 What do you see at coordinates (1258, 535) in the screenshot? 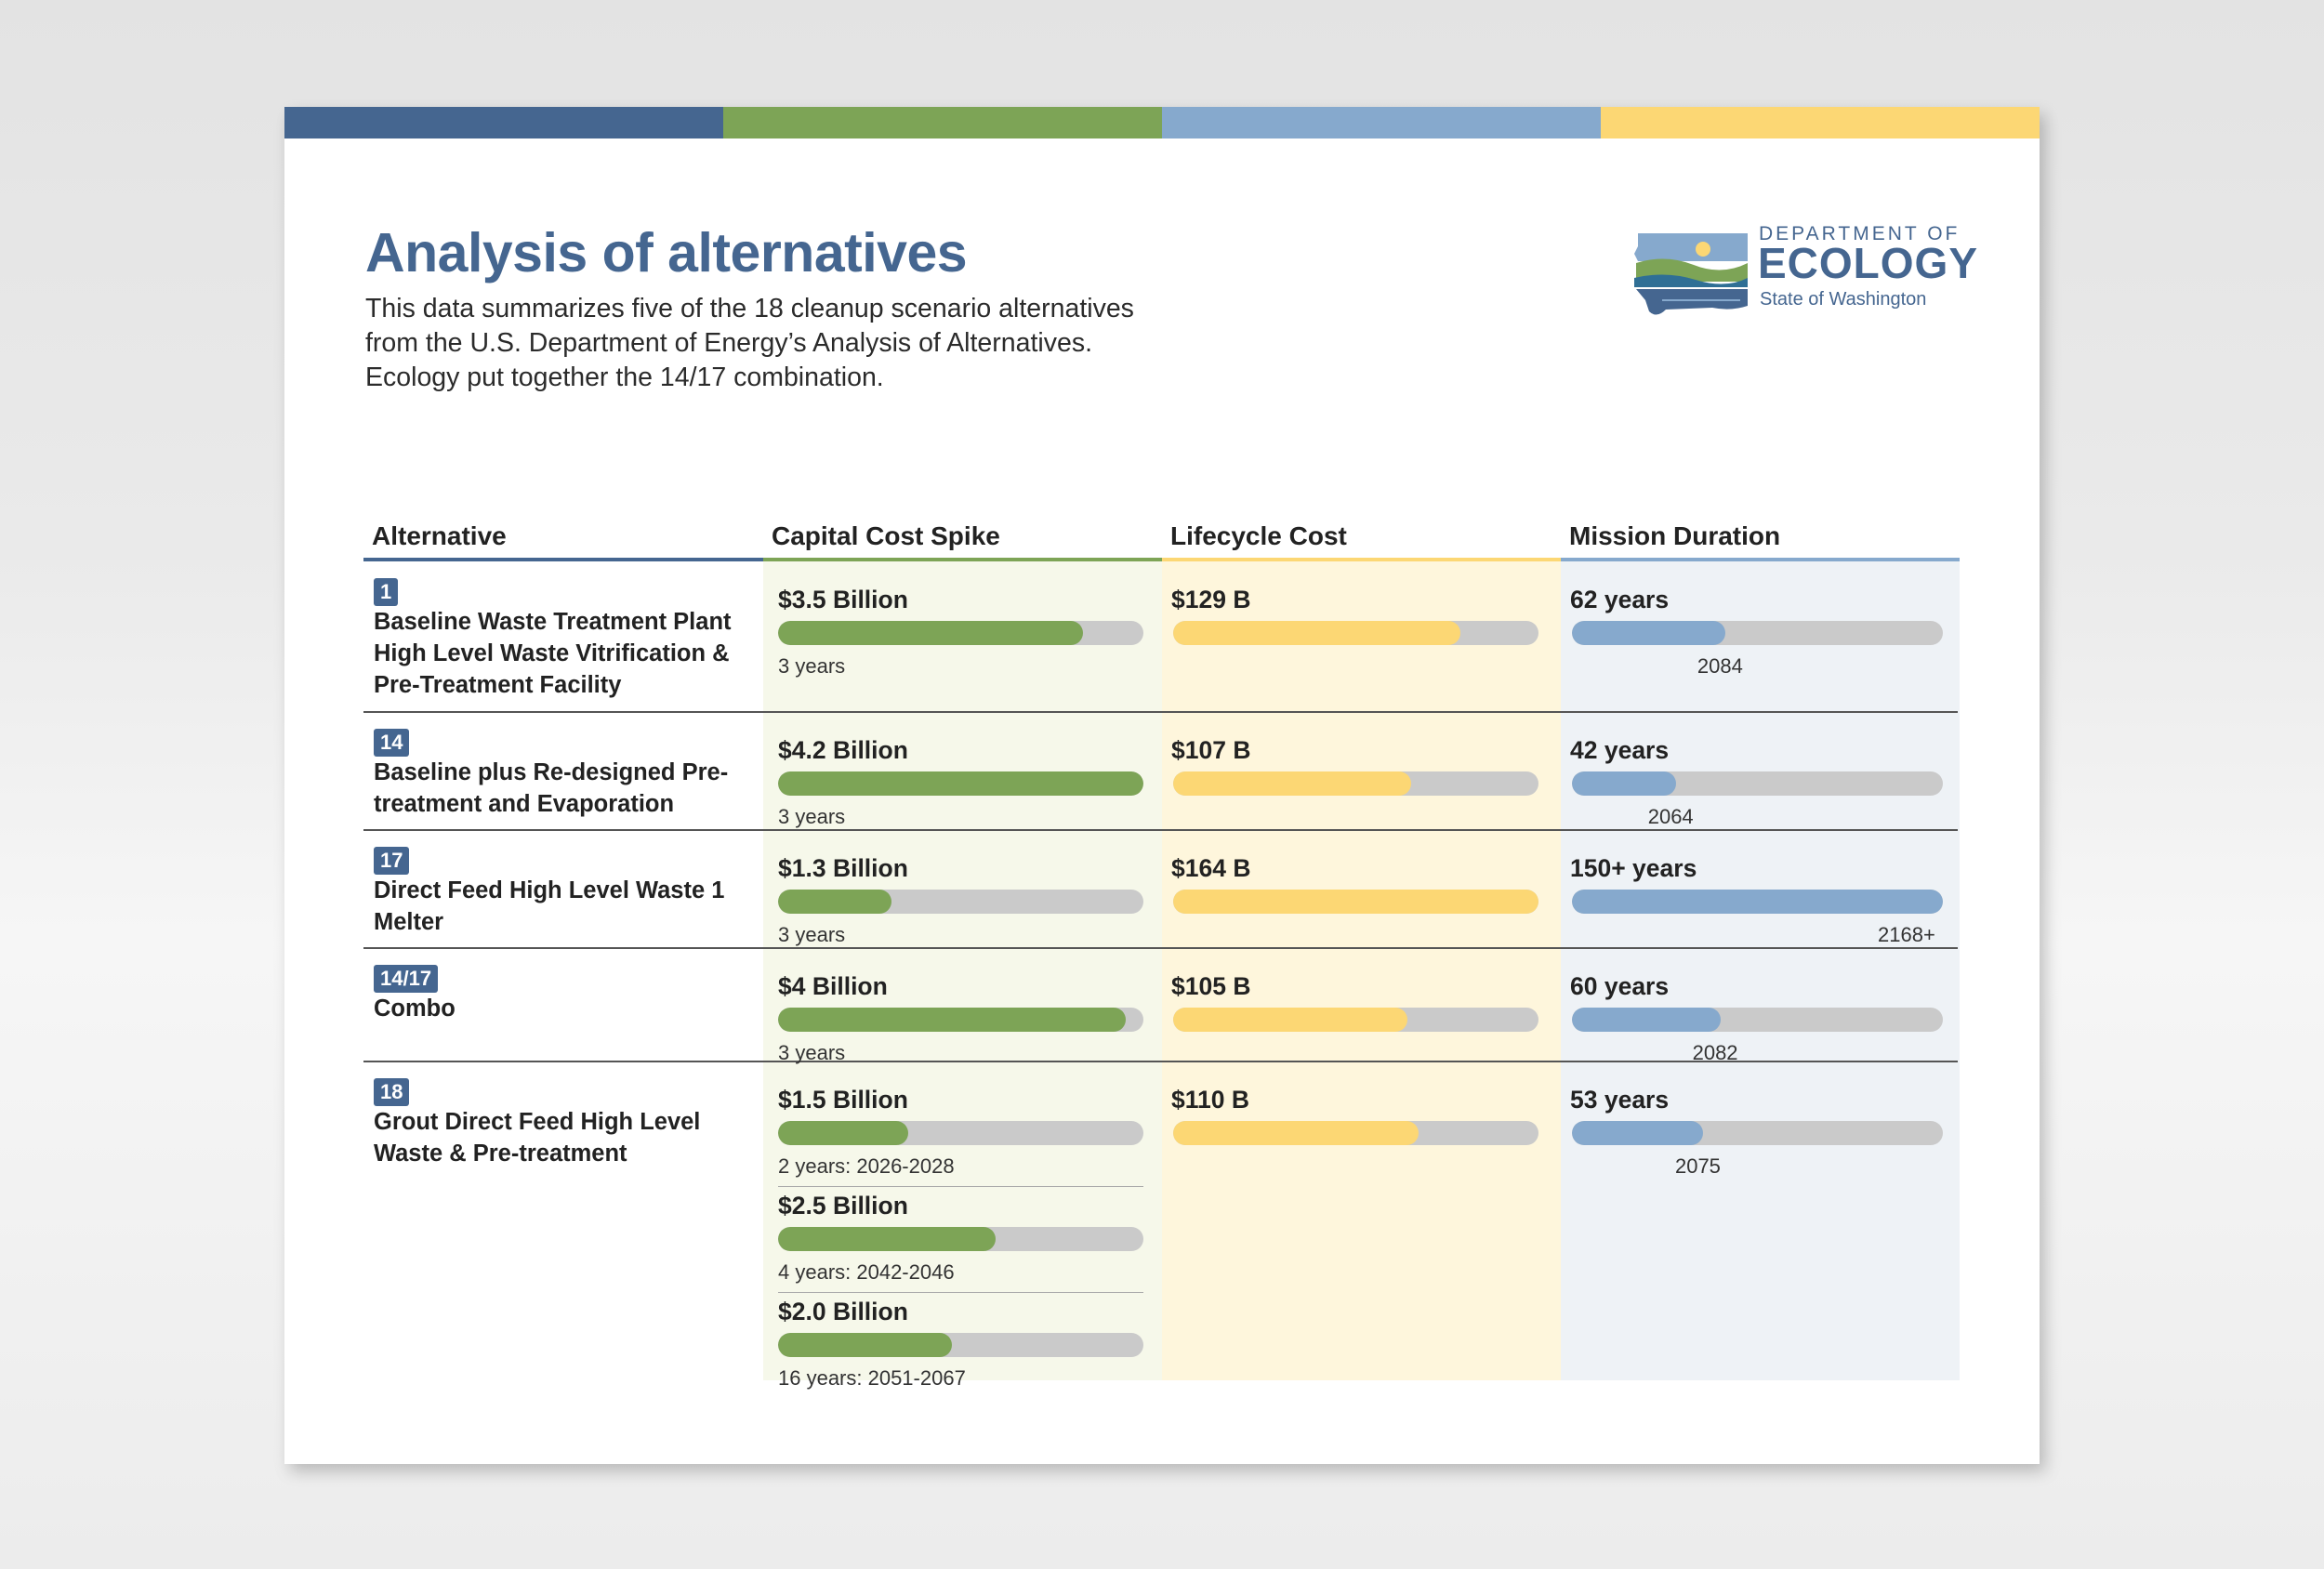
I see `column-header-lifecycle-cost: Lifecycle Cost` at bounding box center [1258, 535].